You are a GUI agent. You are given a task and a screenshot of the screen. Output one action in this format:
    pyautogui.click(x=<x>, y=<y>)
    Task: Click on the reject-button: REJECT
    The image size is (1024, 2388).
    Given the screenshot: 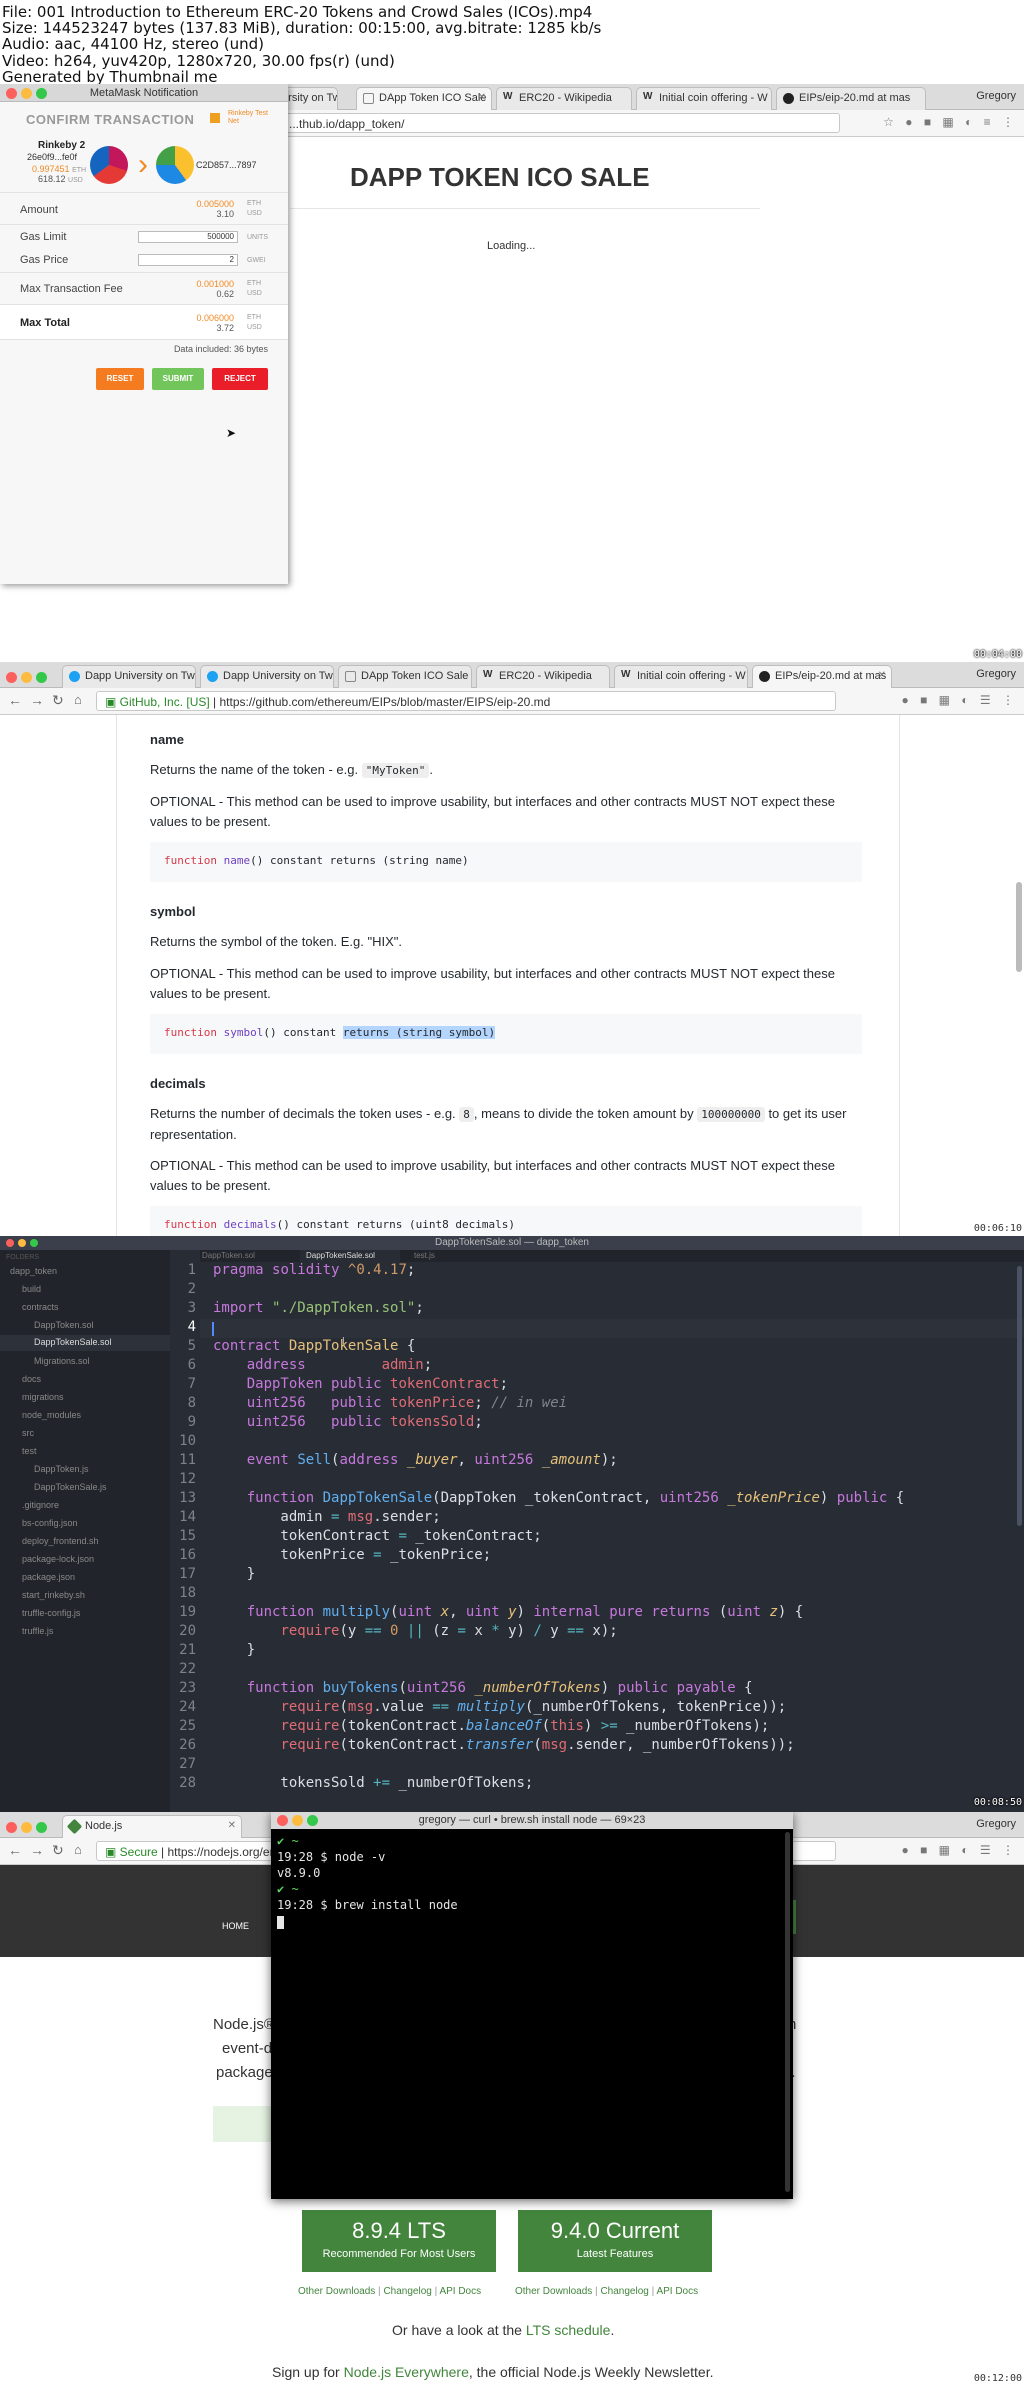 What is the action you would take?
    pyautogui.click(x=240, y=379)
    